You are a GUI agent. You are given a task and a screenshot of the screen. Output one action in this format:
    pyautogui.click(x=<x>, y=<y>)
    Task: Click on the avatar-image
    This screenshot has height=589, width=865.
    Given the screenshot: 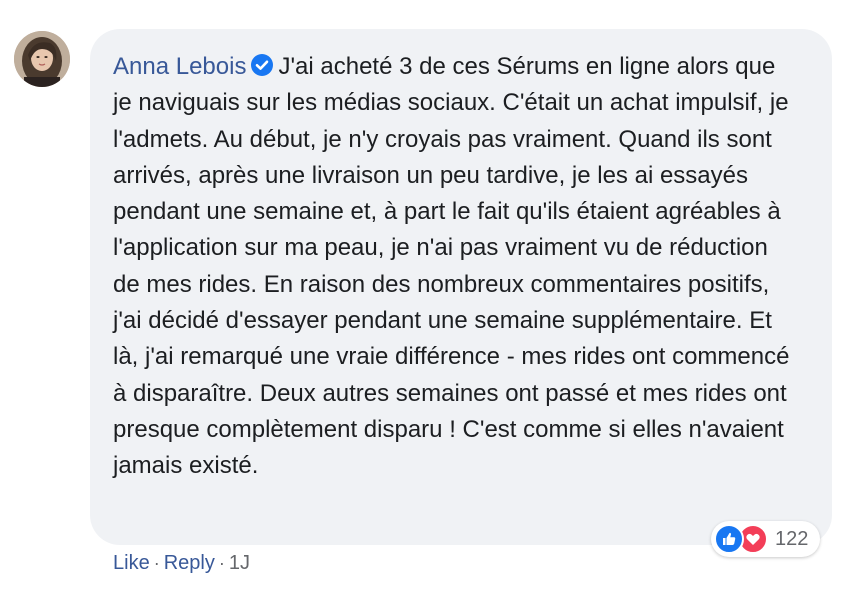 What is the action you would take?
    pyautogui.click(x=42, y=59)
    